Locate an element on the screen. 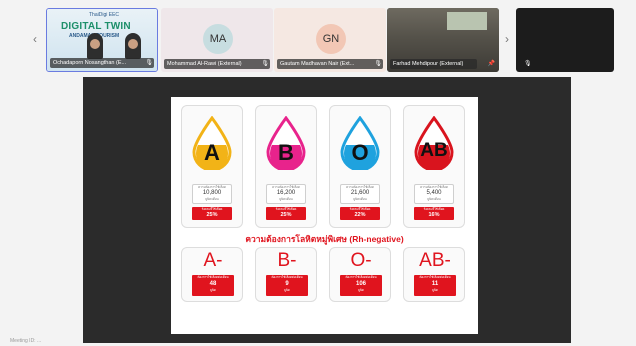 The height and width of the screenshot is (346, 636). rh-demand-box: ต้องการใช้เลือดต่อเดือน 9 ยูนิต is located at coordinates (287, 285).